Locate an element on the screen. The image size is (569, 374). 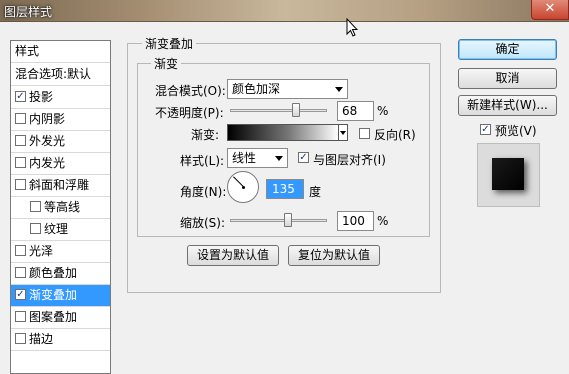
scale-slider-track is located at coordinates (278, 220).